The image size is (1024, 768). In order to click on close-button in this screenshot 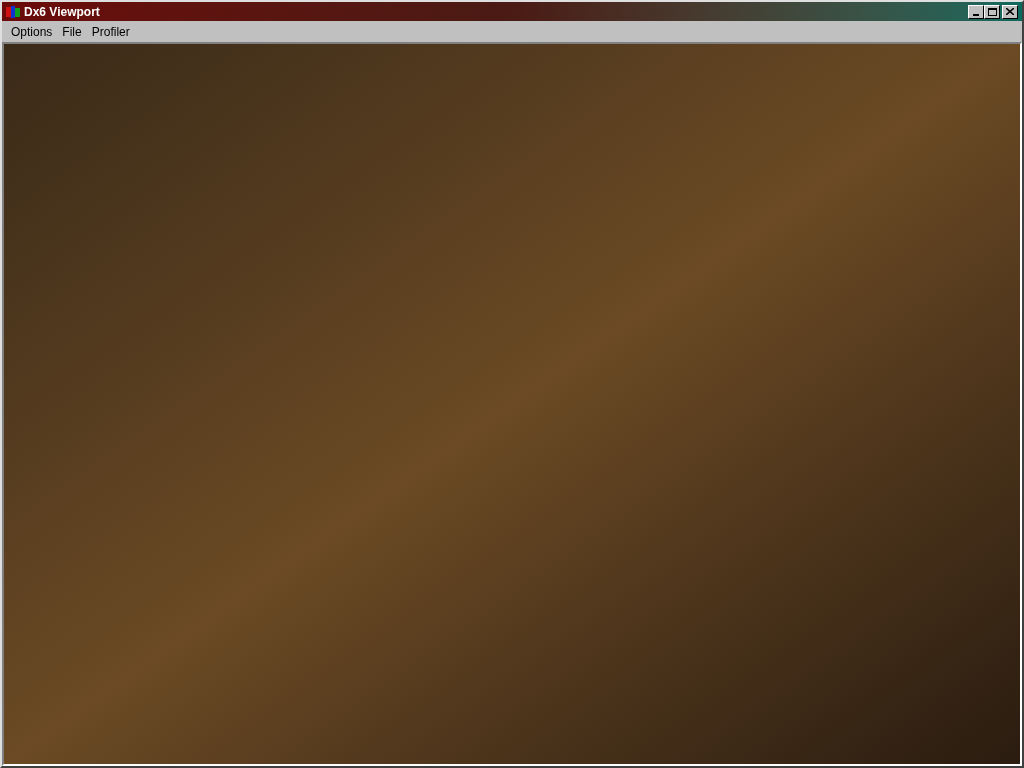, I will do `click(1010, 11)`.